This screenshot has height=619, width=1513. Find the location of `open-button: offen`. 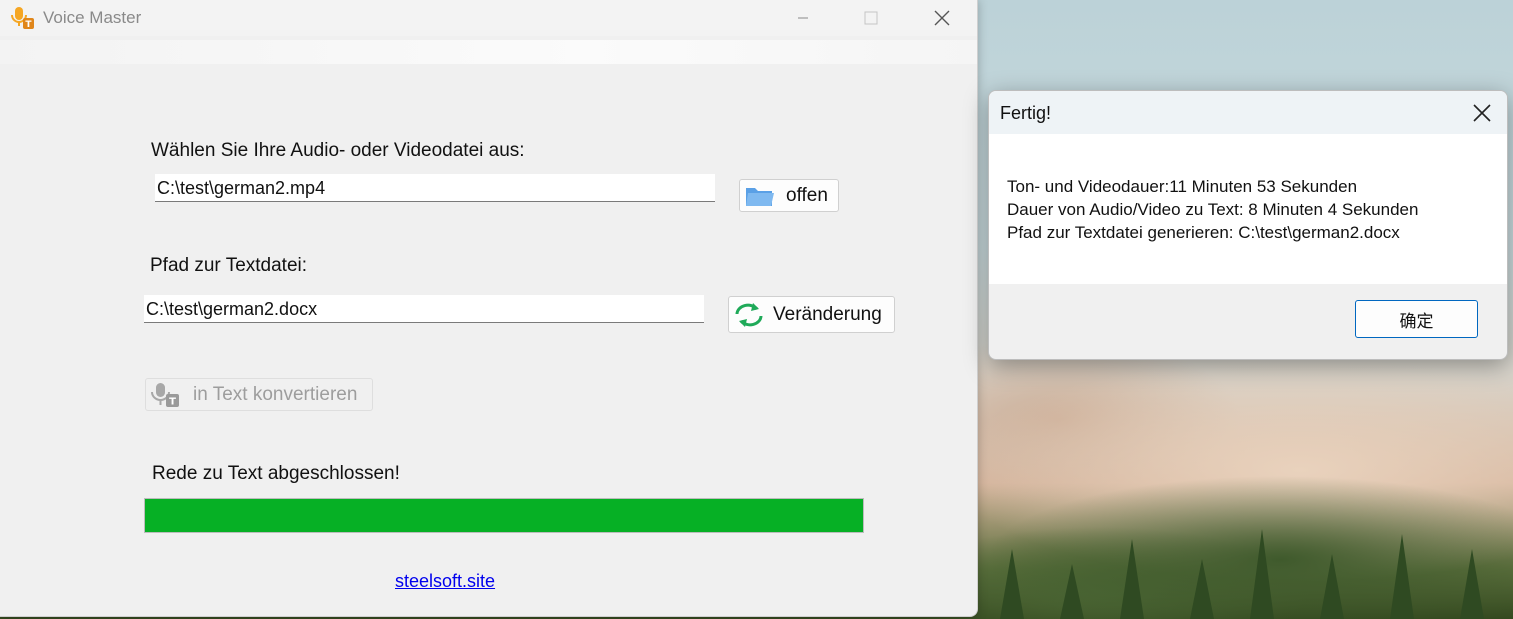

open-button: offen is located at coordinates (789, 195).